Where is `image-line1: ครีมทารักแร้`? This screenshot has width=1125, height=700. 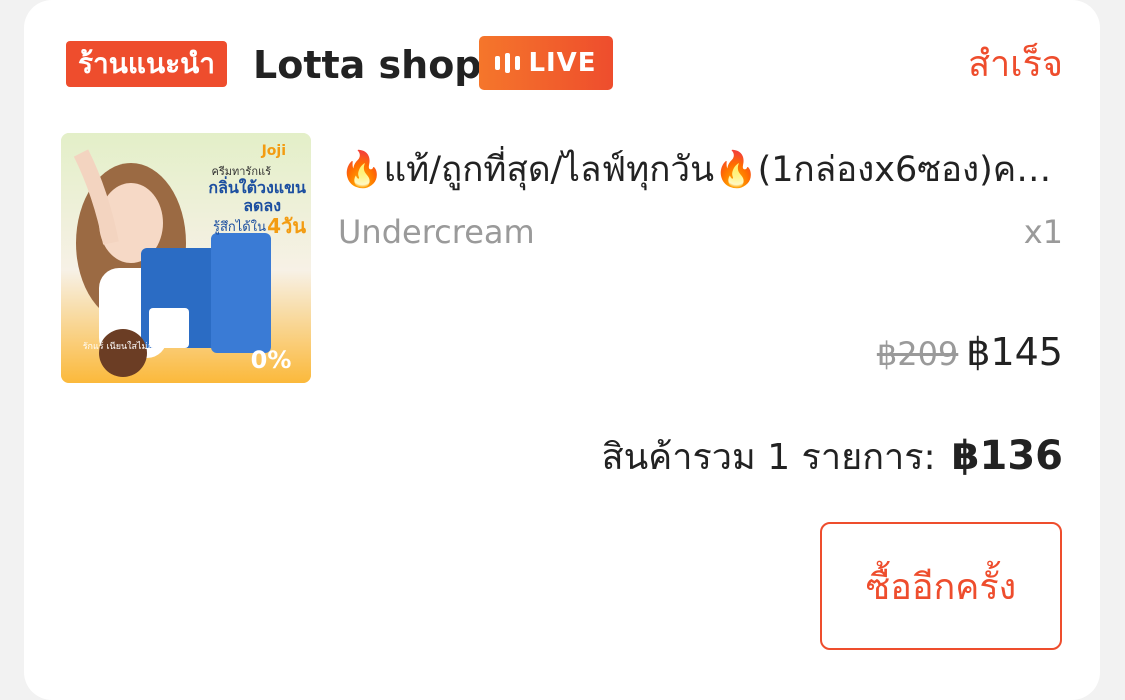 image-line1: ครีมทารักแร้ is located at coordinates (241, 171).